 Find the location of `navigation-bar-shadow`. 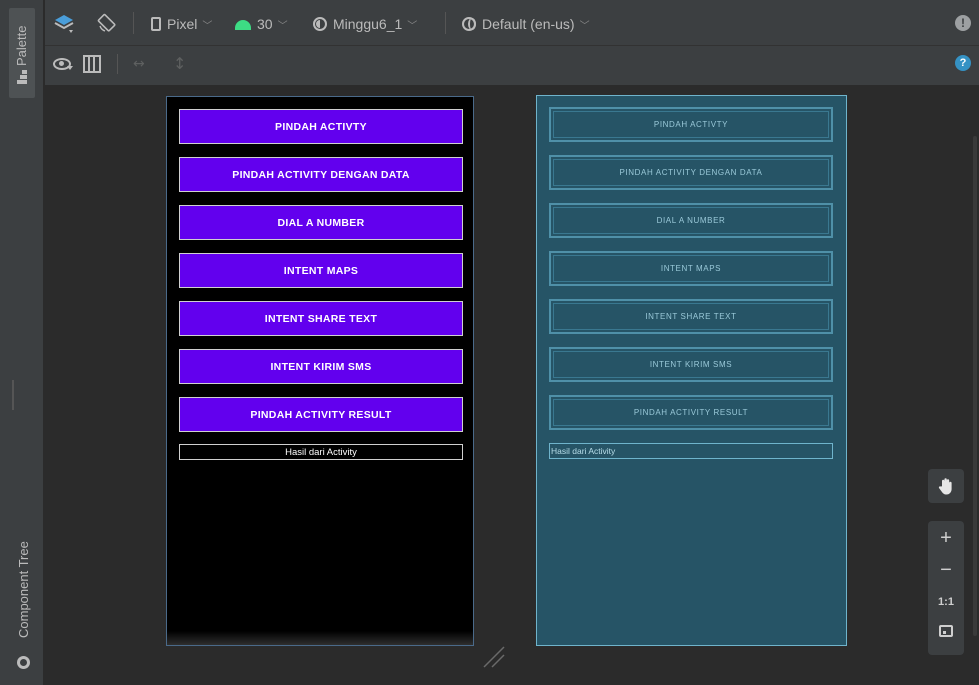

navigation-bar-shadow is located at coordinates (320, 638).